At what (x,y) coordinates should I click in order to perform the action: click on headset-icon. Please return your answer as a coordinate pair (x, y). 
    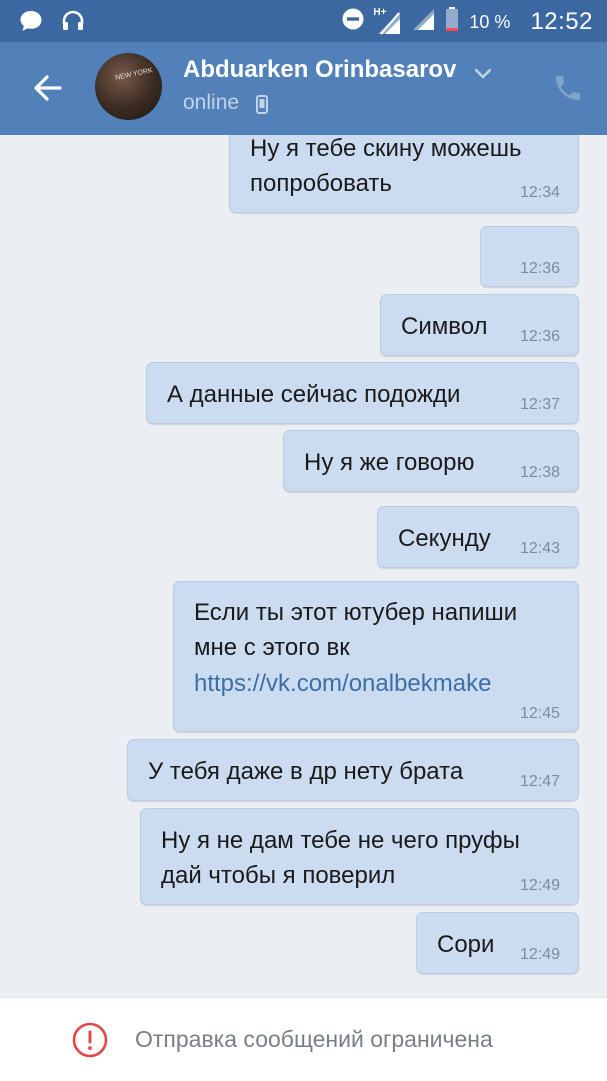
    Looking at the image, I should click on (73, 23).